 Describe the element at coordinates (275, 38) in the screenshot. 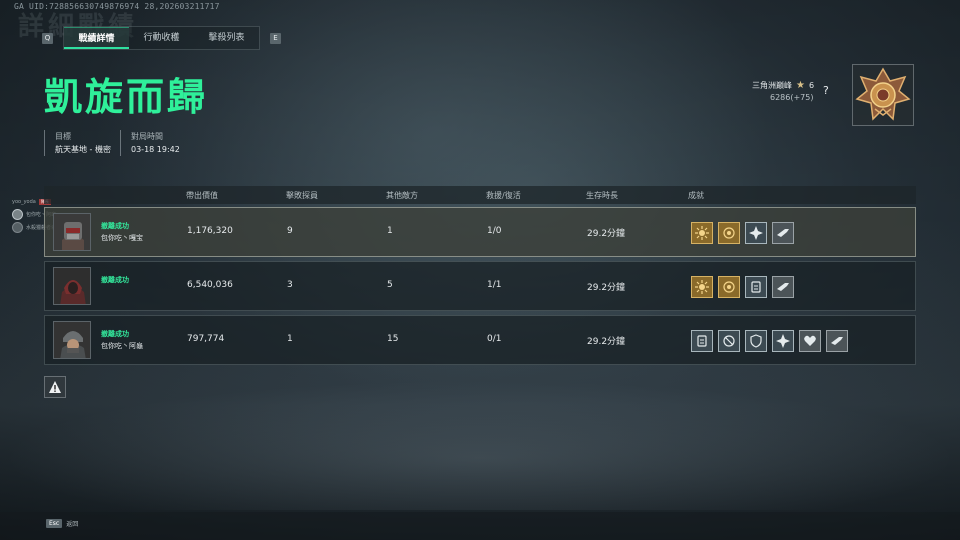

I see `next-tab-key: E` at that location.